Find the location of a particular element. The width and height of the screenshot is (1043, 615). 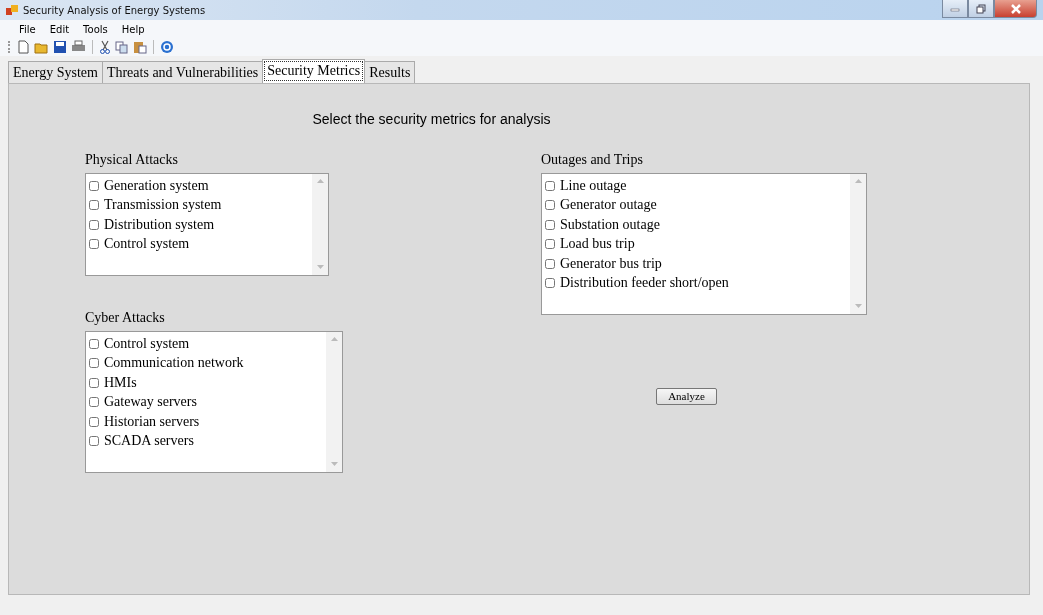

checkbox-label: HMIs is located at coordinates (120, 382).